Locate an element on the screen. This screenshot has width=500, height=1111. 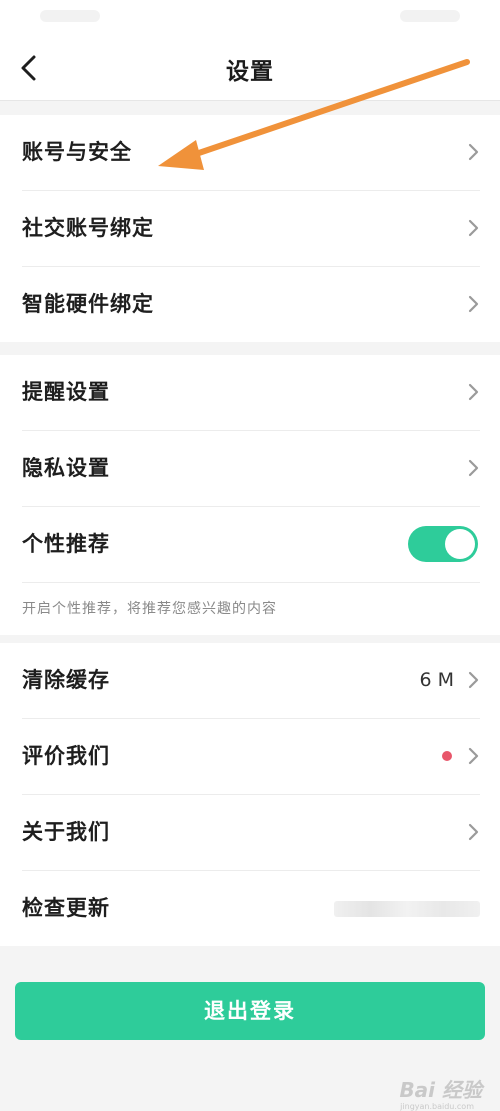
smart-hardware-binding-label: 智能硬件绑定 is located at coordinates (88, 304).